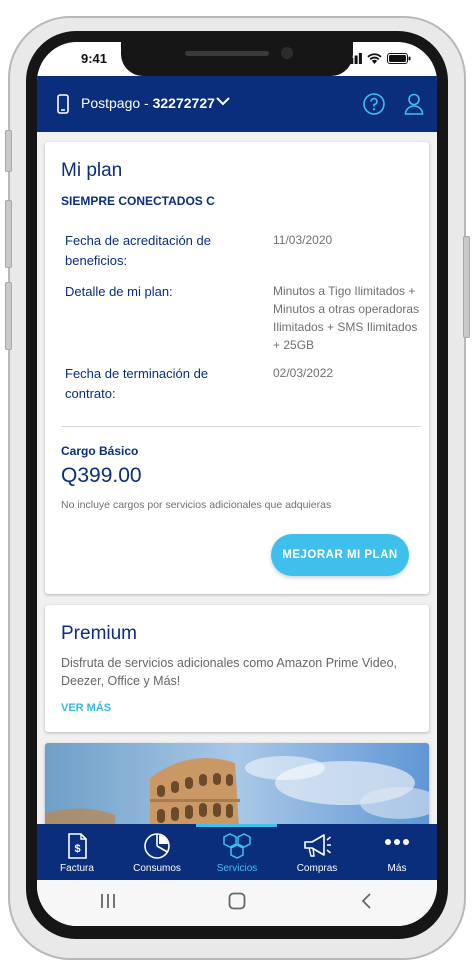 This screenshot has height=971, width=474. I want to click on see-more-link: VER MÁS, so click(86, 708).